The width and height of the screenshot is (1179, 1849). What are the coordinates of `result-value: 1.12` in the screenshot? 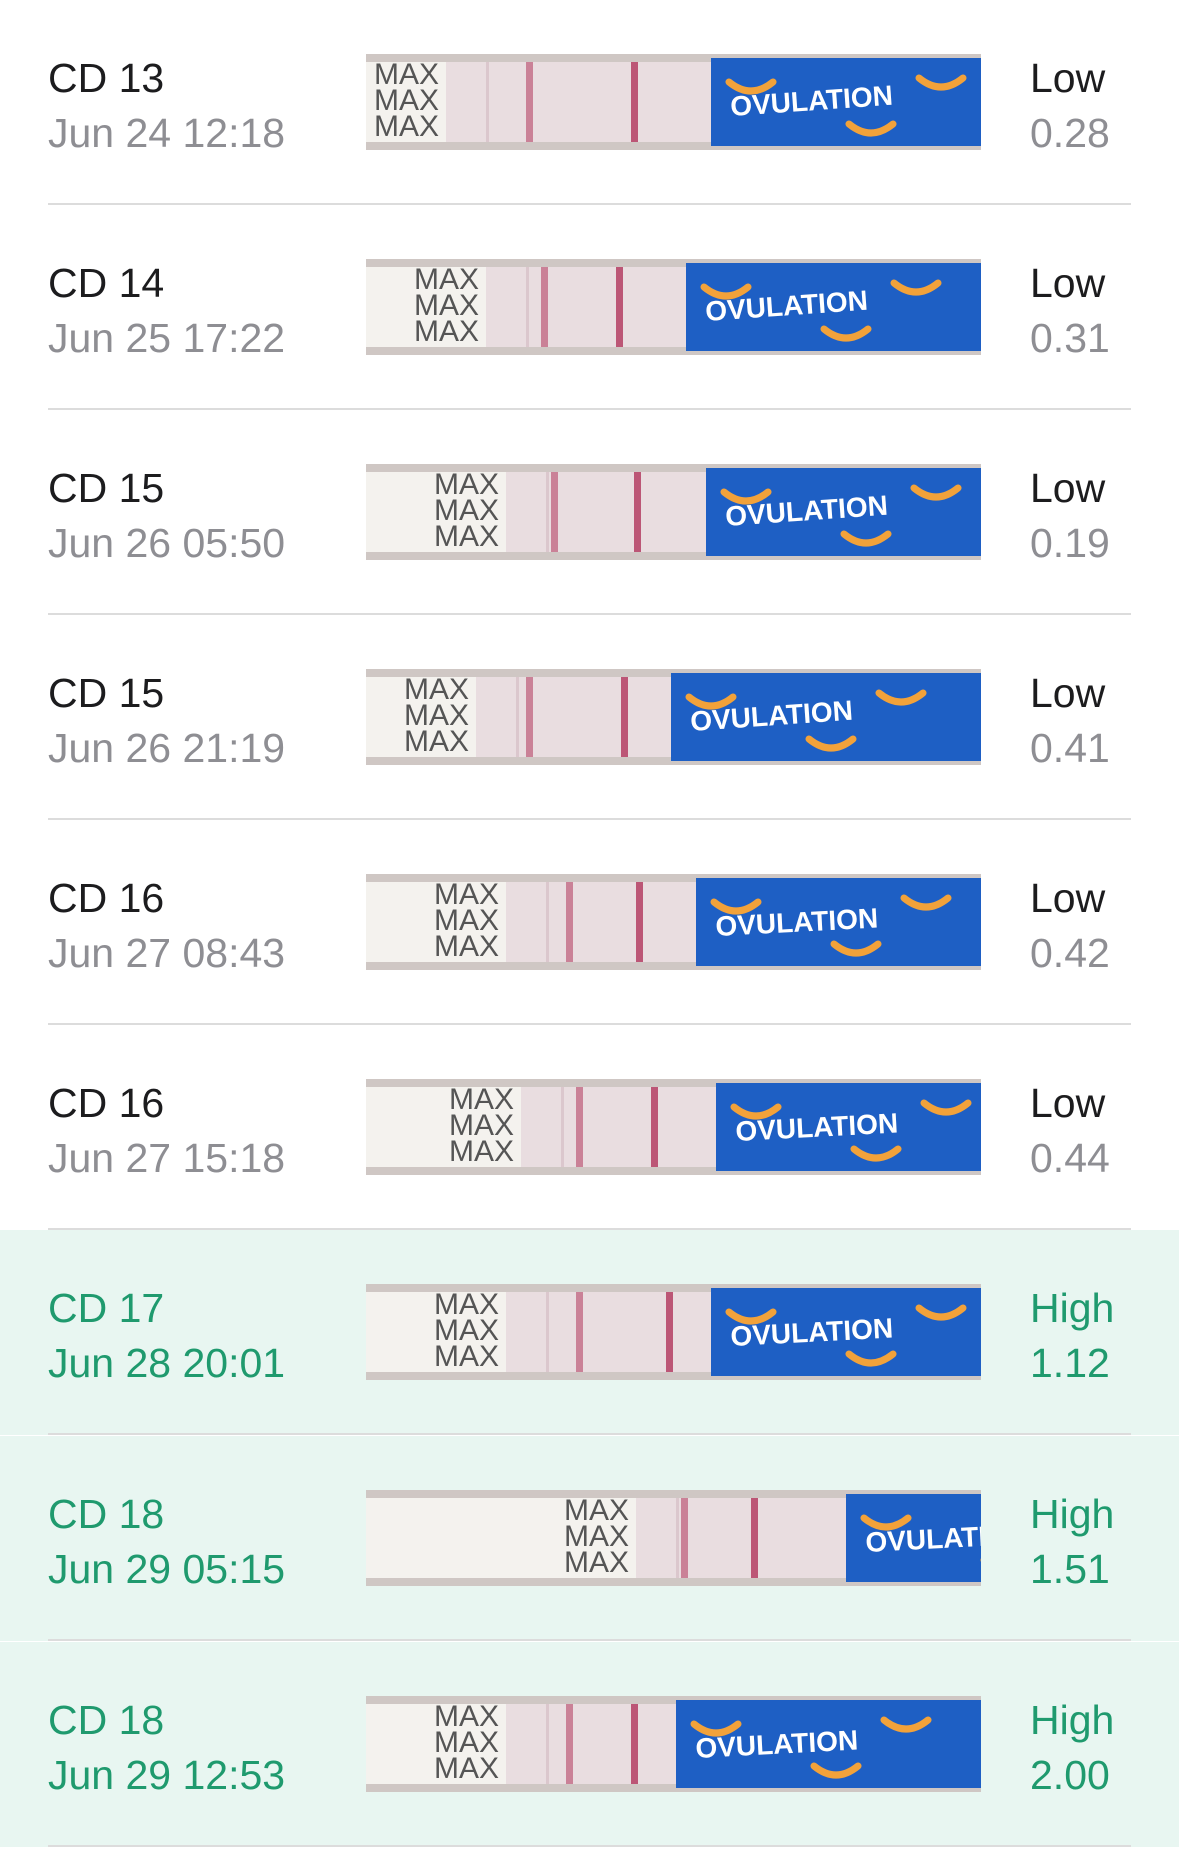 It's located at (1070, 1363).